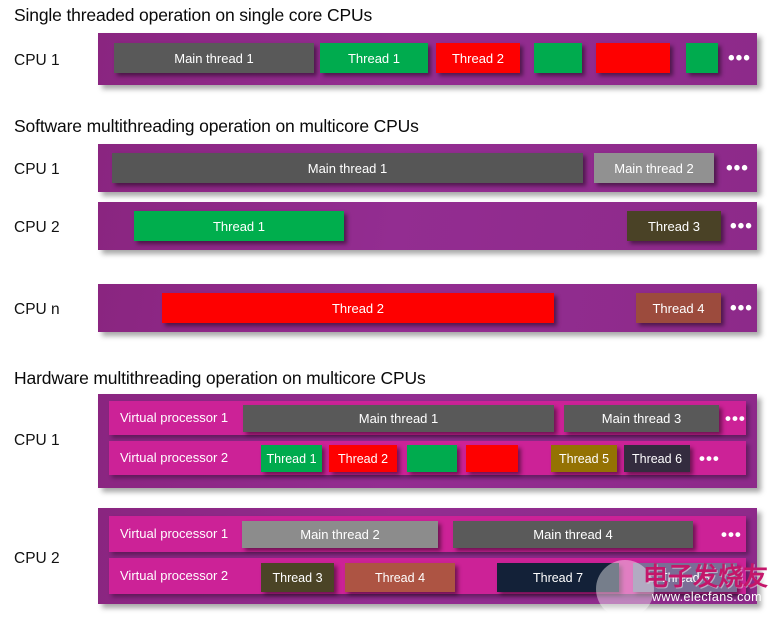 Image resolution: width=768 pixels, height=618 pixels. I want to click on virtual-processor-label-s3-cpu1-vp2: Virtual processor 2, so click(174, 457).